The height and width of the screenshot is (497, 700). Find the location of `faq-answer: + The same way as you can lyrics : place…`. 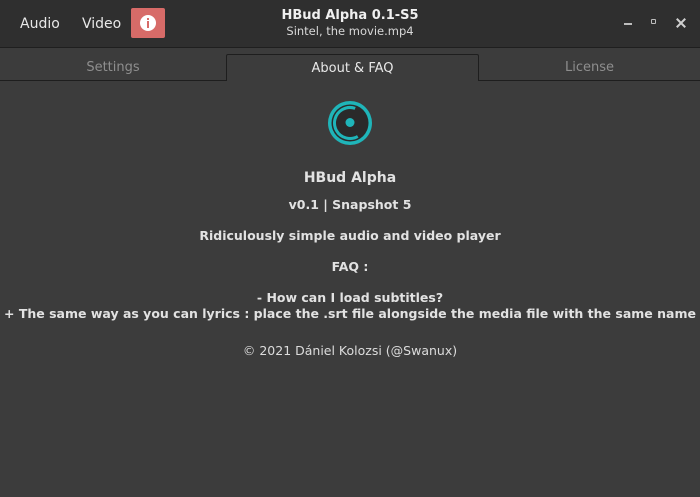

faq-answer: + The same way as you can lyrics : place… is located at coordinates (350, 313).